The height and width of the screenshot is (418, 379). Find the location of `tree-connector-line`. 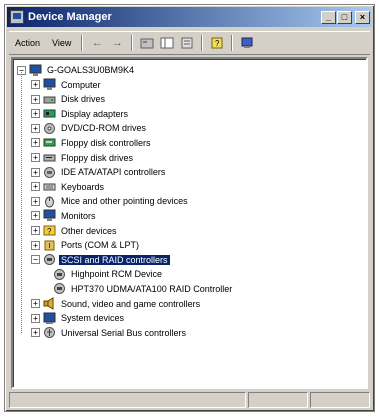

tree-connector-line is located at coordinates (21, 202).